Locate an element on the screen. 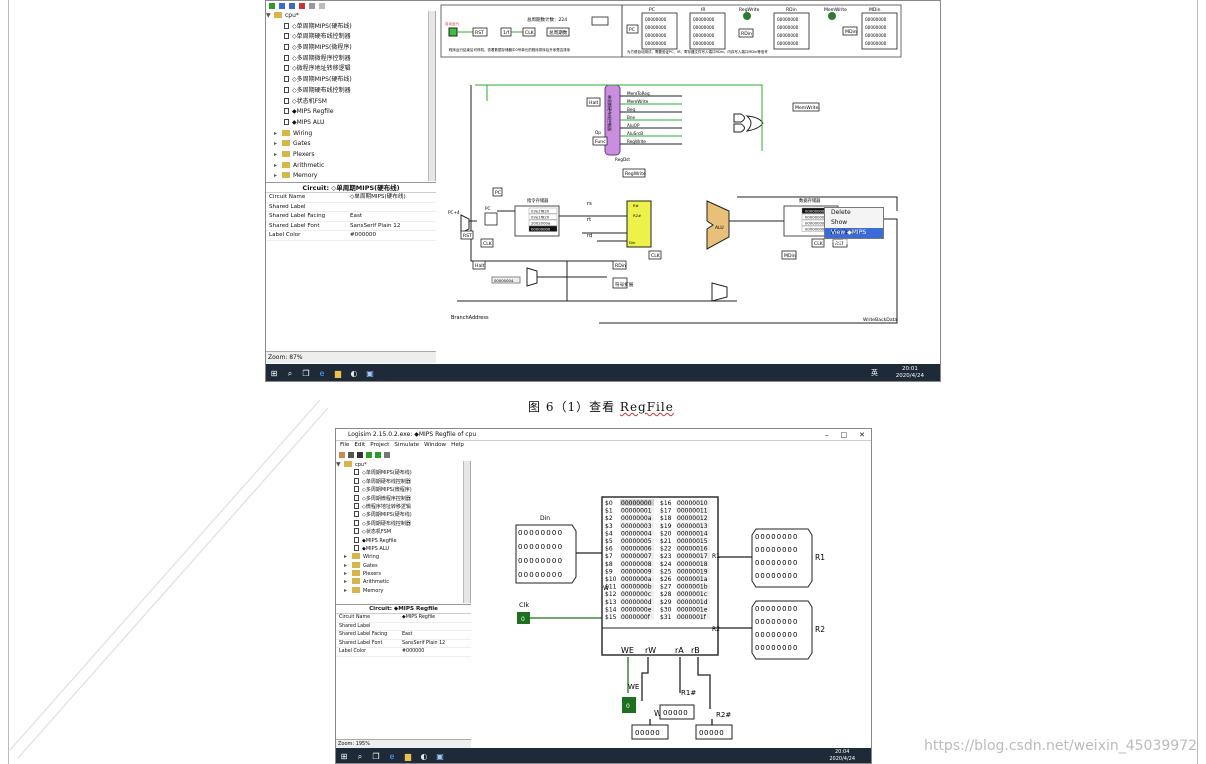 Image resolution: width=1206 pixels, height=764 pixels. move-up-icon is located at coordinates (282, 6).